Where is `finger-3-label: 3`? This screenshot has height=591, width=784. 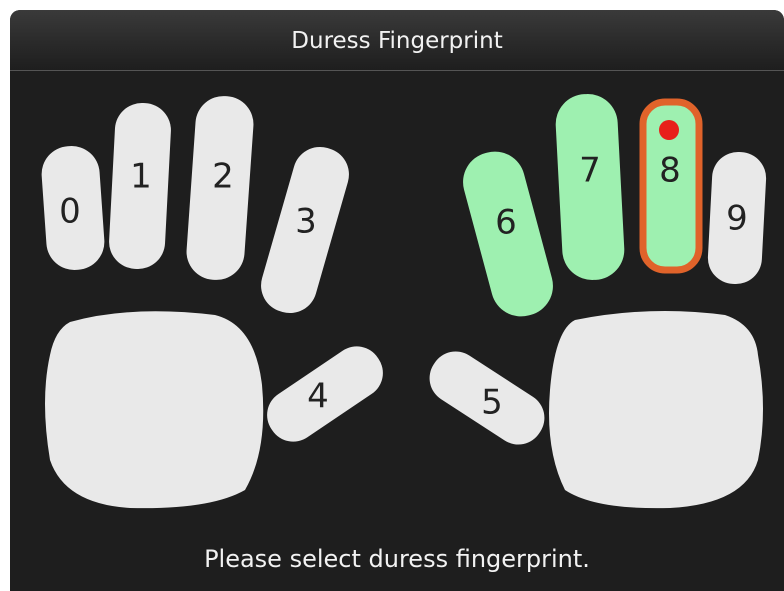 finger-3-label: 3 is located at coordinates (306, 222).